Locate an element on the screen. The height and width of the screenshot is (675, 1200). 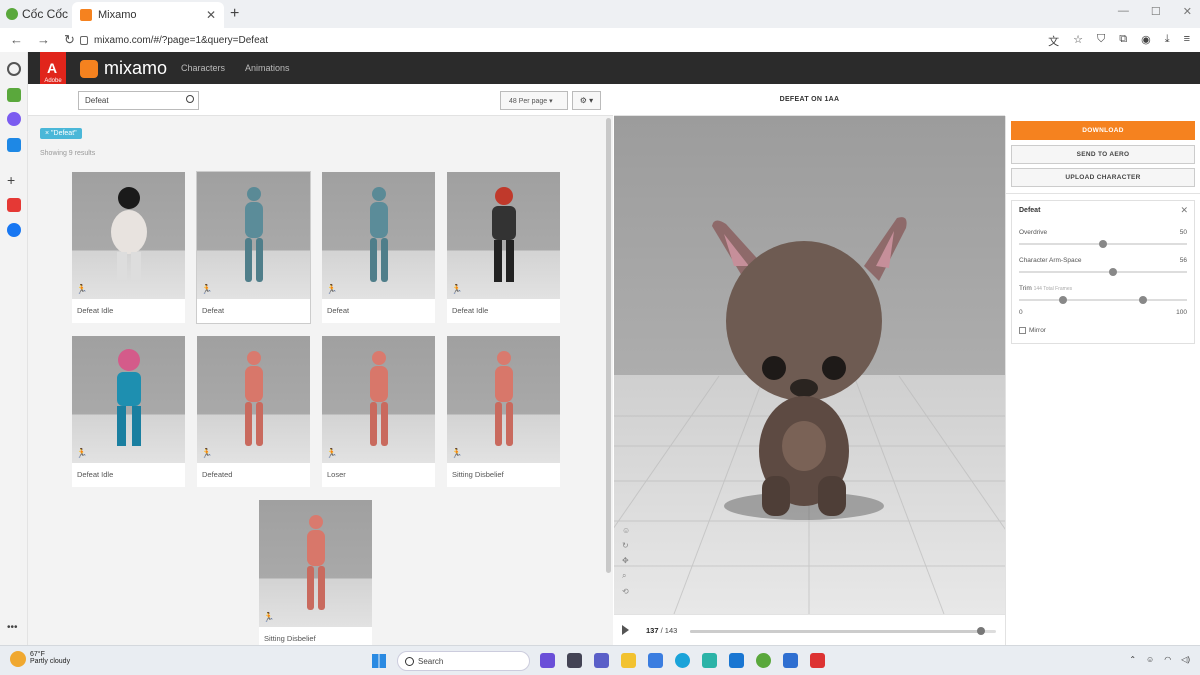
widgets-icon is located at coordinates (547, 660).